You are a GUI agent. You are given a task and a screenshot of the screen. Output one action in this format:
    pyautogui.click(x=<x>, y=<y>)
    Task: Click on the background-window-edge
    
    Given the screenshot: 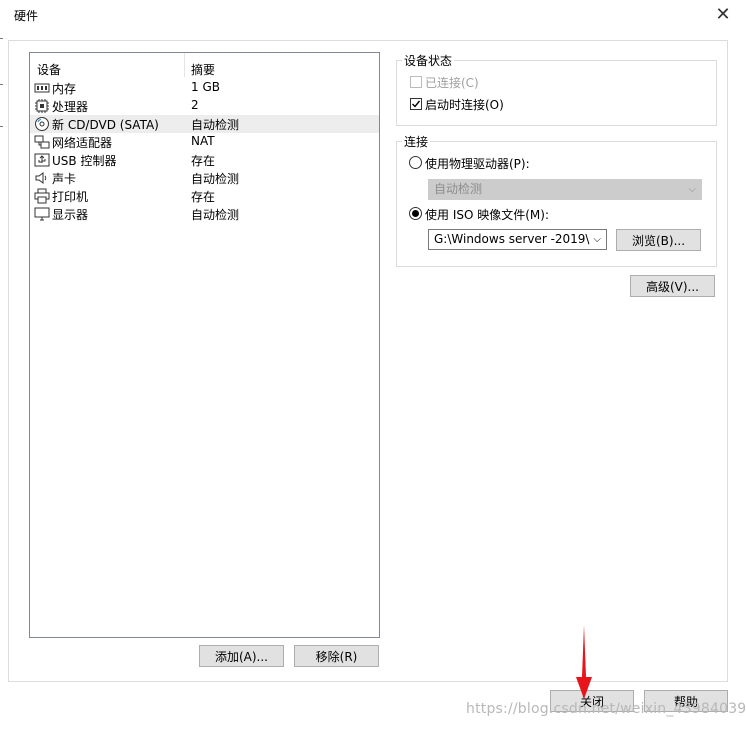 What is the action you would take?
    pyautogui.click(x=2, y=376)
    